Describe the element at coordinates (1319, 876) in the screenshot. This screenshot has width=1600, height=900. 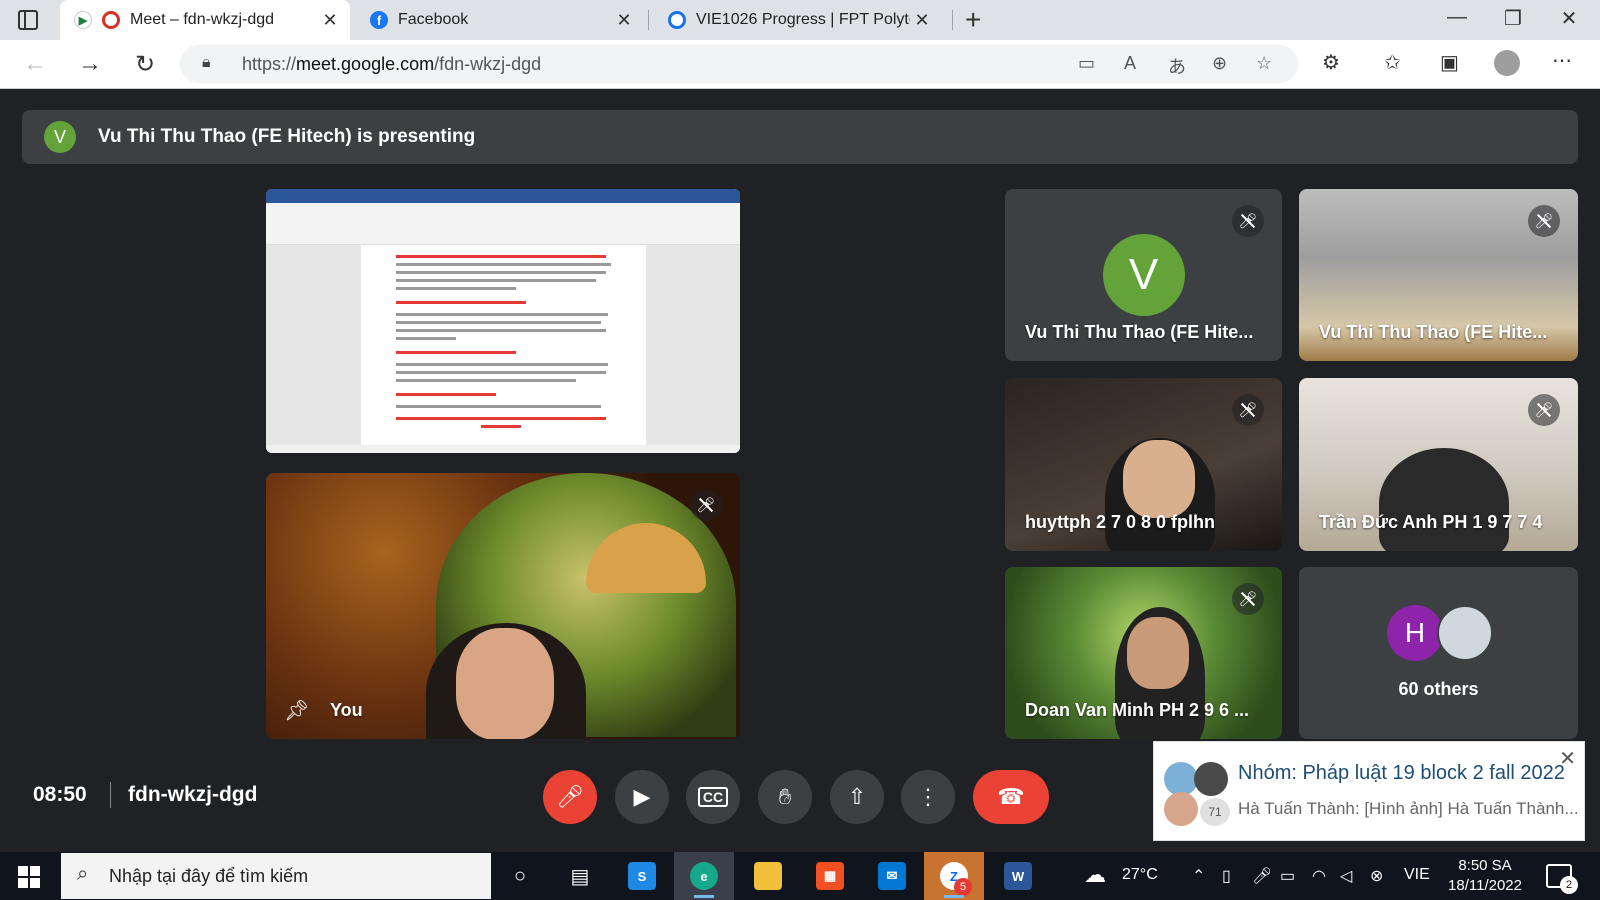
I see `wifi-icon: ◠` at that location.